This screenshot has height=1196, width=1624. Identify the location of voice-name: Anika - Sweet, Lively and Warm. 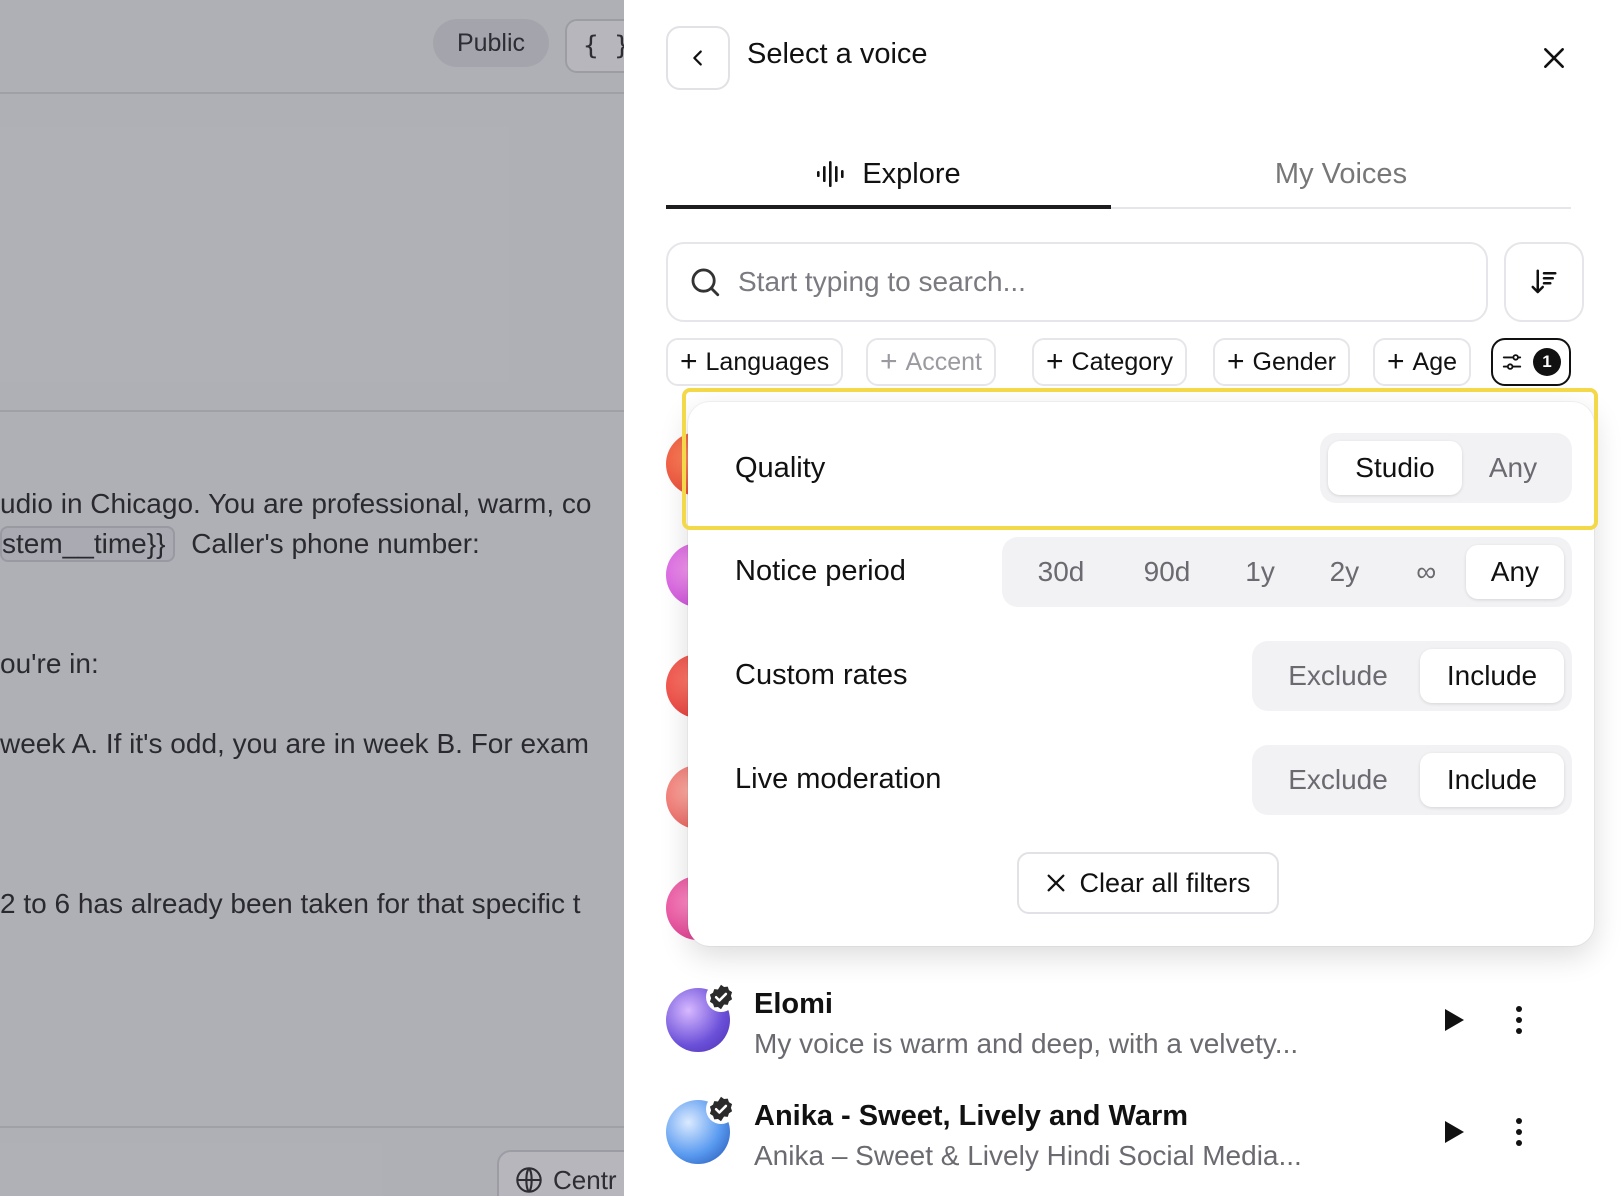
(971, 1116).